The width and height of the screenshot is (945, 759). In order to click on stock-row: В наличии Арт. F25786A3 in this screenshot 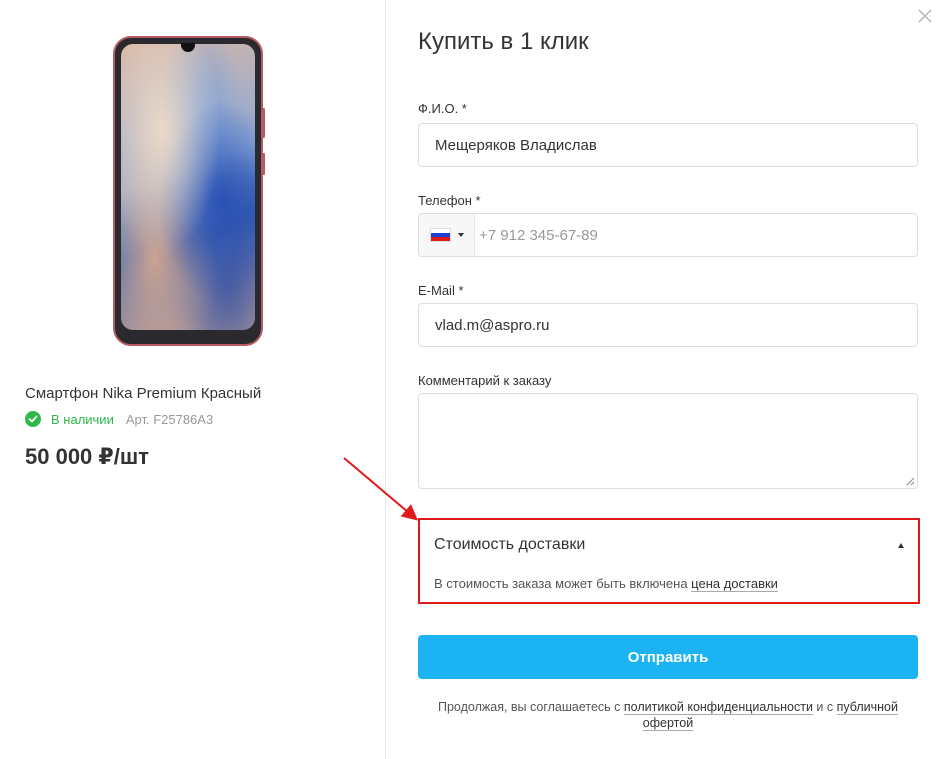, I will do `click(119, 419)`.